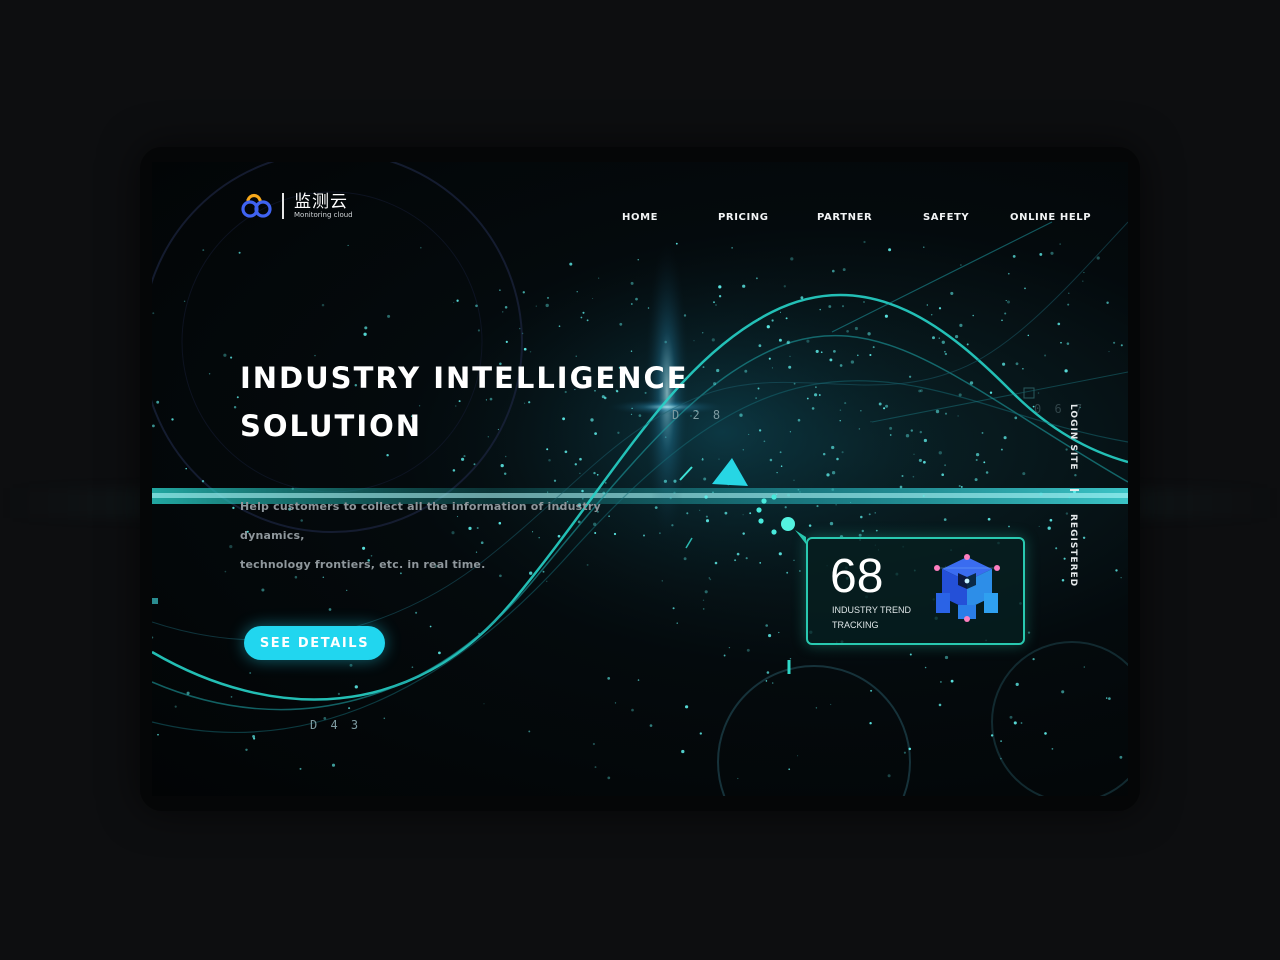 The image size is (1280, 960). Describe the element at coordinates (946, 217) in the screenshot. I see `nav-safety: SAFETY` at that location.